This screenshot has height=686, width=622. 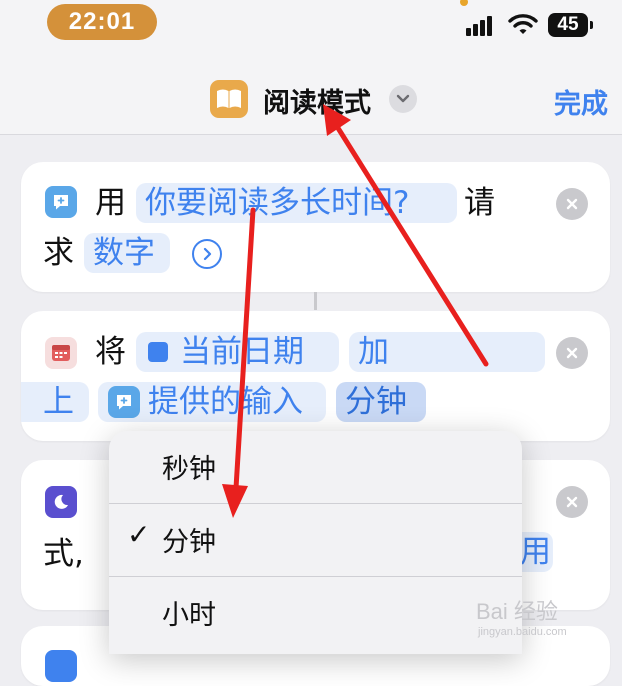 I want to click on action-icon, so click(x=61, y=666).